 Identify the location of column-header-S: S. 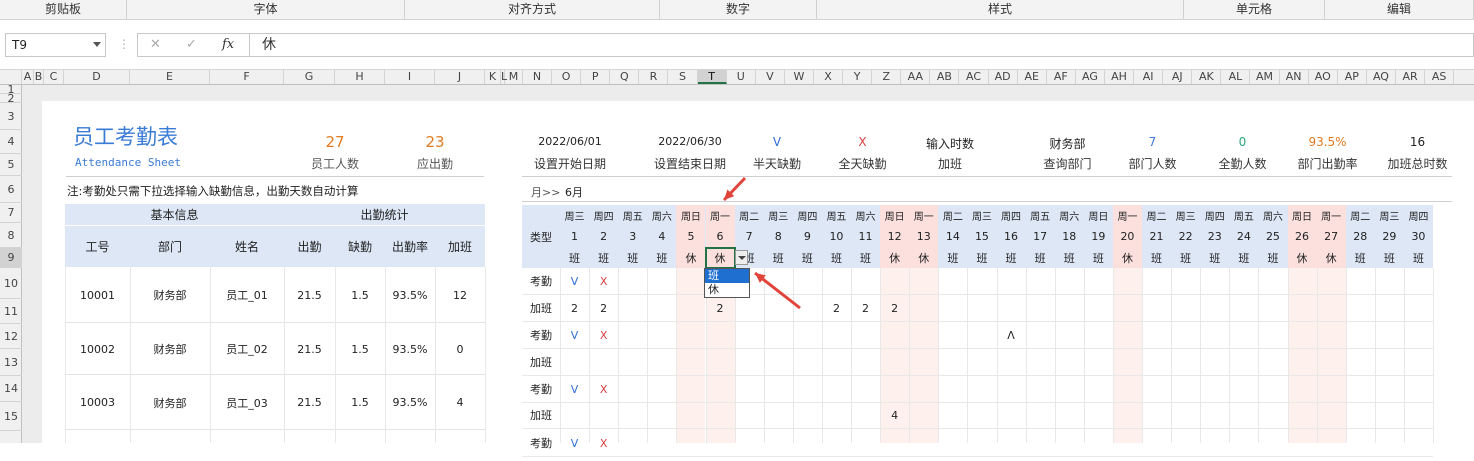
(683, 77).